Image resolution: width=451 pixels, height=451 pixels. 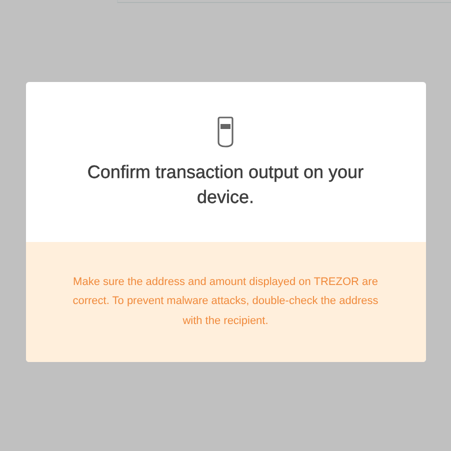 I want to click on device-icon, so click(x=225, y=132).